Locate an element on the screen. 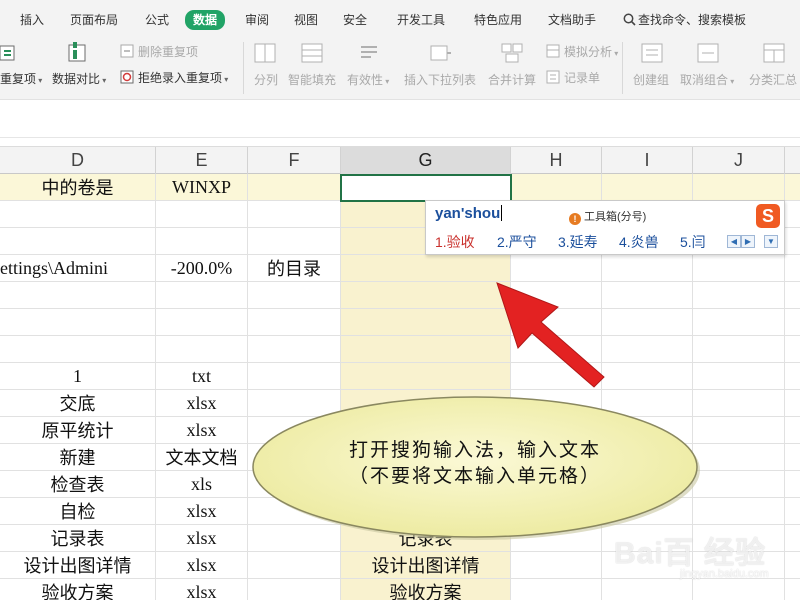  column-header-d: D is located at coordinates (78, 160).